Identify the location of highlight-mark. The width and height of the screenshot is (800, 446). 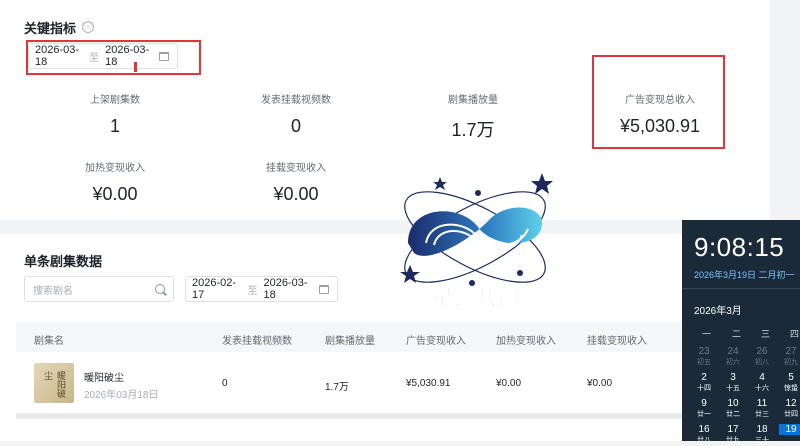
(135, 67).